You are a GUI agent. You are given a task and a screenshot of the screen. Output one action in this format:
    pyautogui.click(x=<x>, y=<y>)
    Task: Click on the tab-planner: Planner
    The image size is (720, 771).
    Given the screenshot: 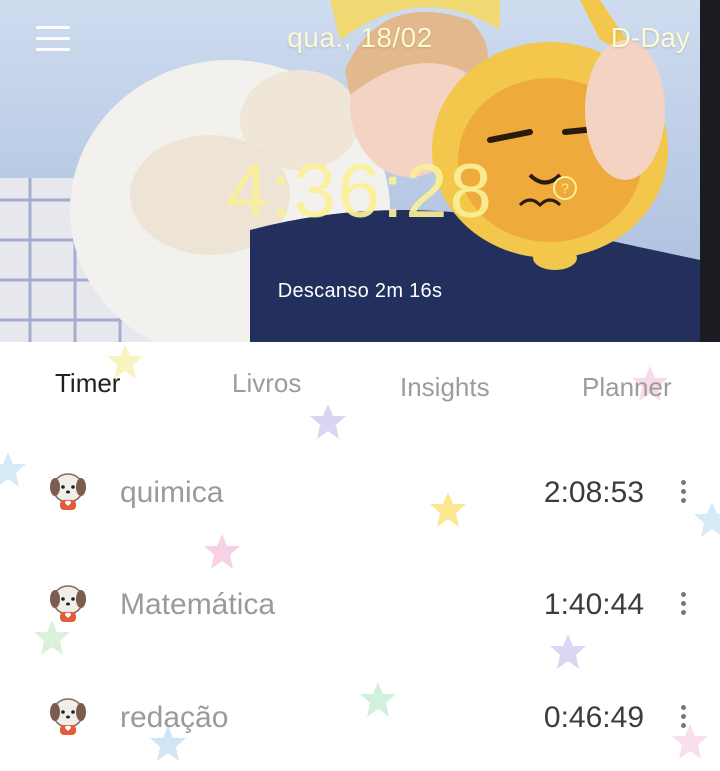 What is the action you would take?
    pyautogui.click(x=627, y=387)
    